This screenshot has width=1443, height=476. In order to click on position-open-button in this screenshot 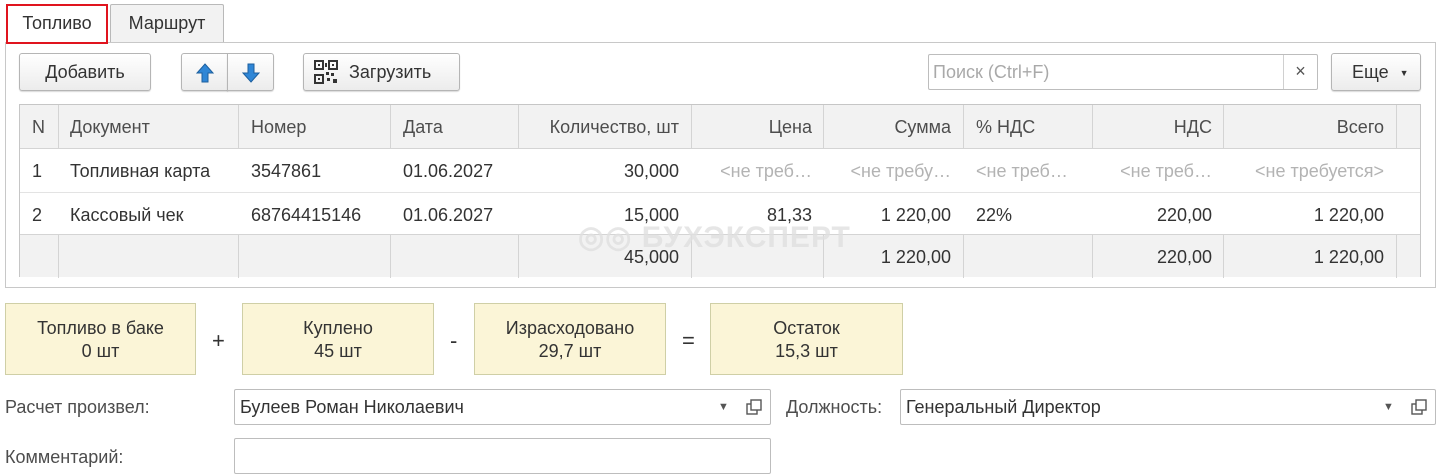, I will do `click(1420, 407)`.